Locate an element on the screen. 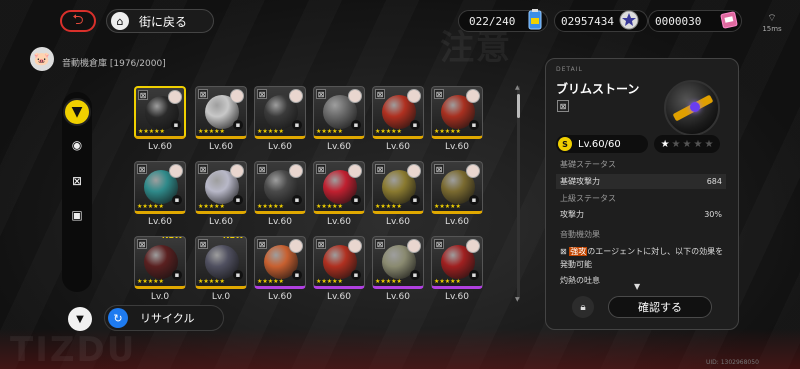  new-badge: NEW! is located at coordinates (234, 238).